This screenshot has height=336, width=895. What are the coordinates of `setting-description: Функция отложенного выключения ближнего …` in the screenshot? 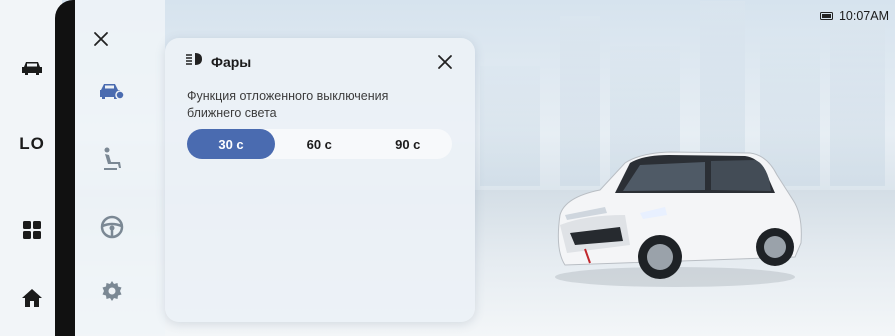 It's located at (288, 104).